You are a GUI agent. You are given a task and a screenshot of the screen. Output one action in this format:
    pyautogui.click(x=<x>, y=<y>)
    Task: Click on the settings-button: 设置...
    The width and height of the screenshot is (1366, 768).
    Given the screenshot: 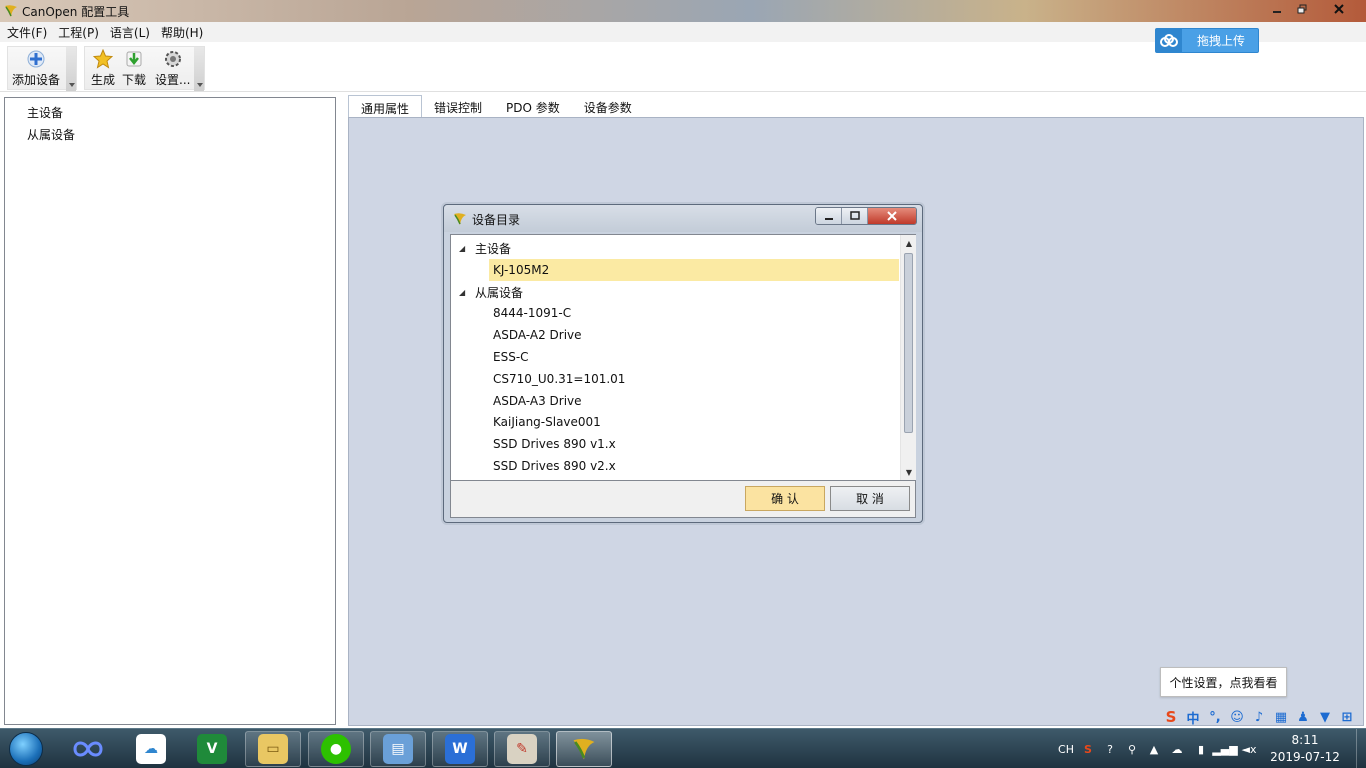 What is the action you would take?
    pyautogui.click(x=172, y=68)
    